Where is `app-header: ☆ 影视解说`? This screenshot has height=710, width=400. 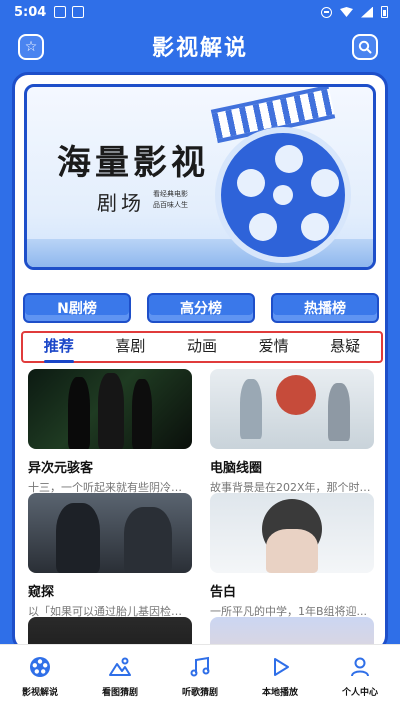
app-header: ☆ 影视解说 is located at coordinates (200, 46).